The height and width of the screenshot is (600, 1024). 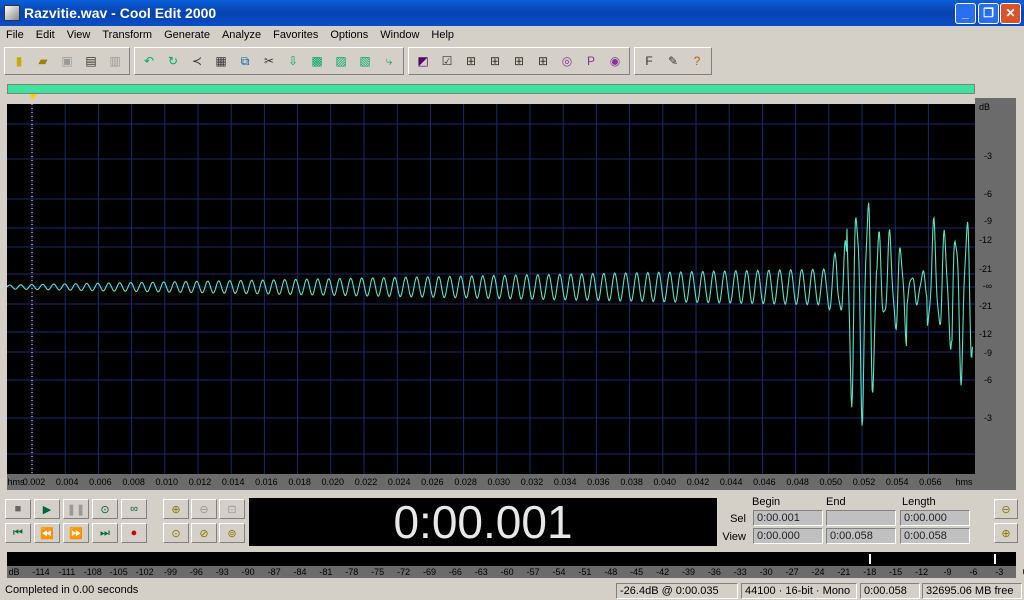 What do you see at coordinates (714, 572) in the screenshot?
I see `meter-tick: -36` at bounding box center [714, 572].